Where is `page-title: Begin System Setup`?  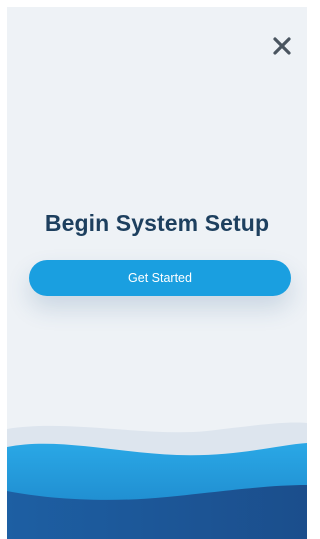
page-title: Begin System Setup is located at coordinates (157, 223).